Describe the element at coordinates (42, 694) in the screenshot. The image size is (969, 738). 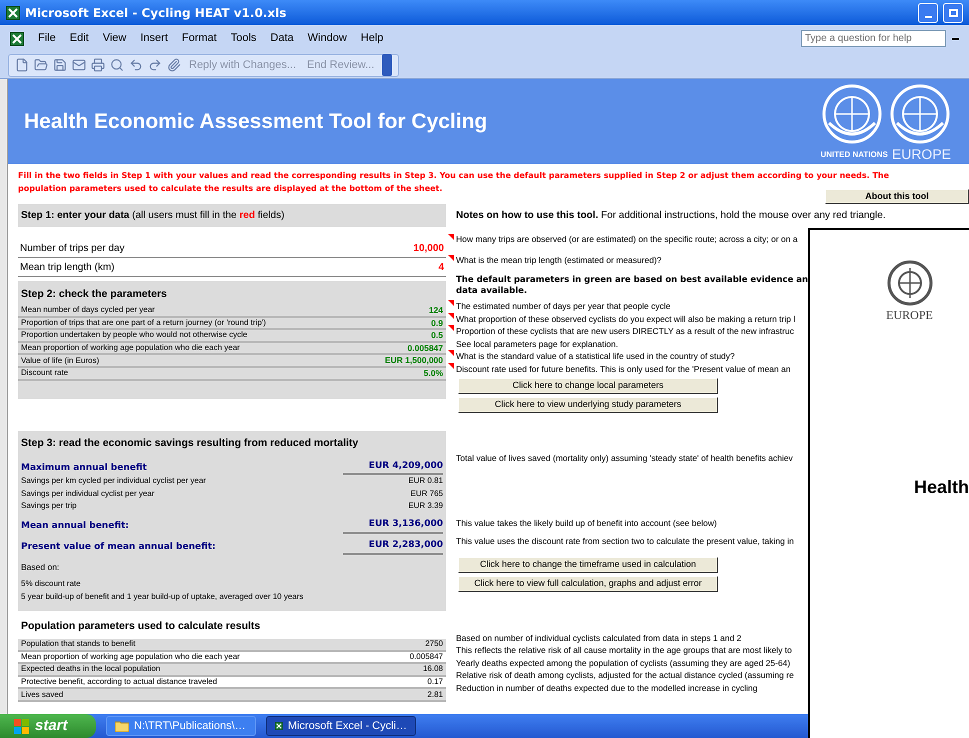
I see `population-label: Lives saved` at that location.